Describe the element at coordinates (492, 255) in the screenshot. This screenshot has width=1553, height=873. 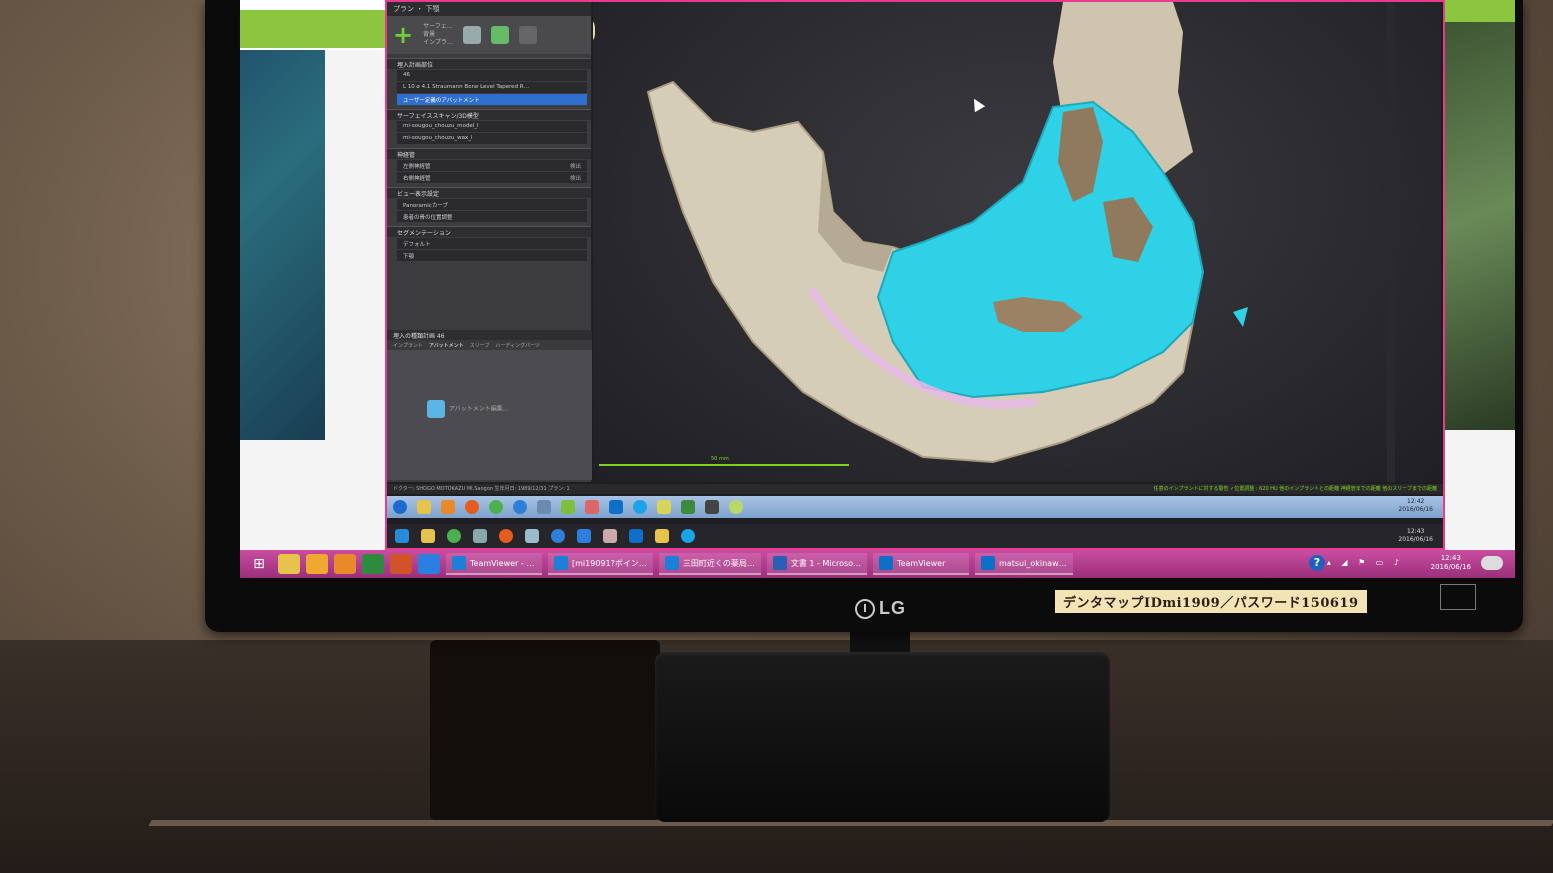
I see `tree-item-mandible: 下顎` at that location.